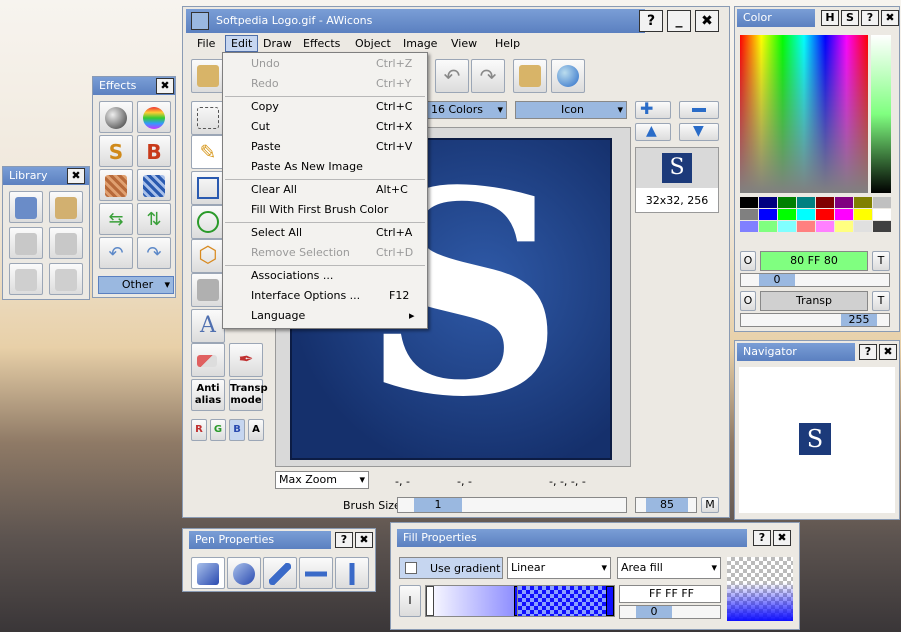 The width and height of the screenshot is (901, 632). I want to click on close-button: ✖, so click(707, 21).